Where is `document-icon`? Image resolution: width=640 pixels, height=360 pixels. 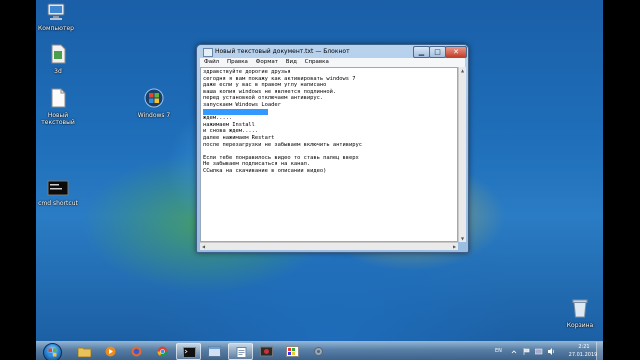
document-icon is located at coordinates (58, 98).